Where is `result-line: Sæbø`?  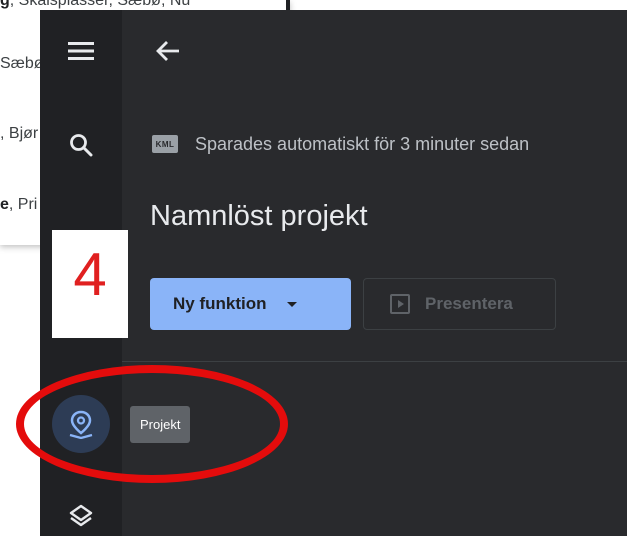
result-line: Sæbø is located at coordinates (22, 64).